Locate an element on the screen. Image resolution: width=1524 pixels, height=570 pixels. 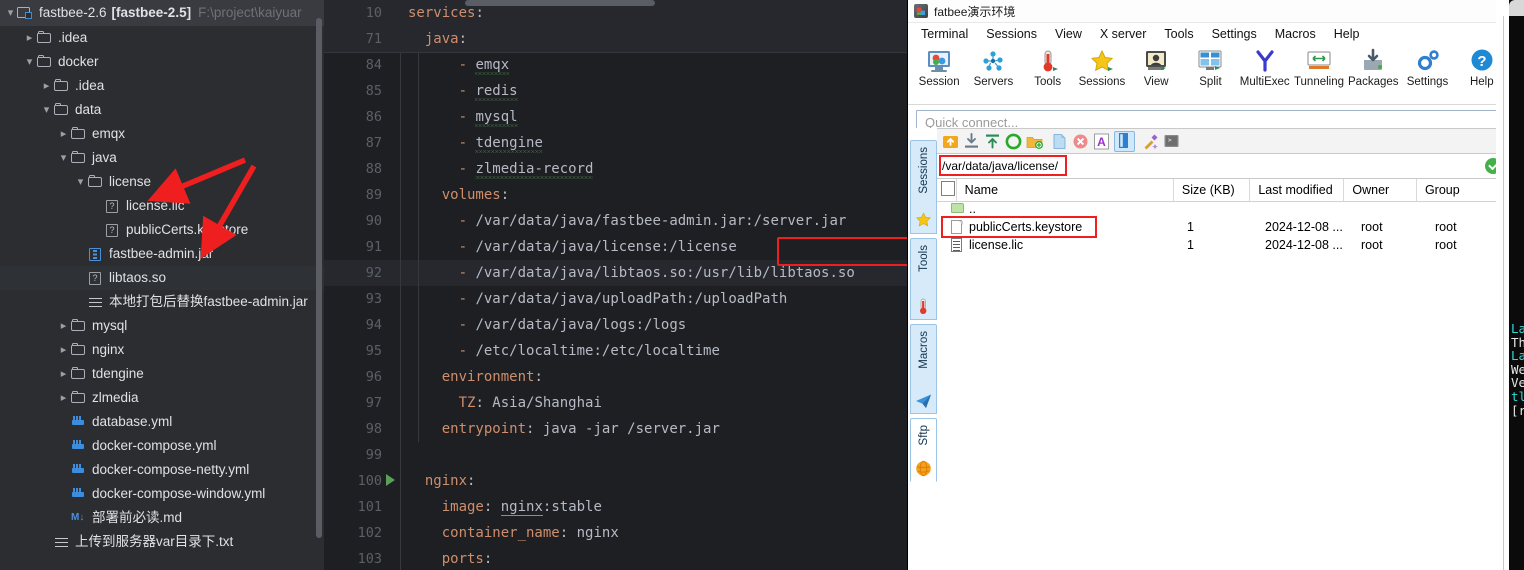
side-tab-macros: Macros is located at coordinates (923, 369).